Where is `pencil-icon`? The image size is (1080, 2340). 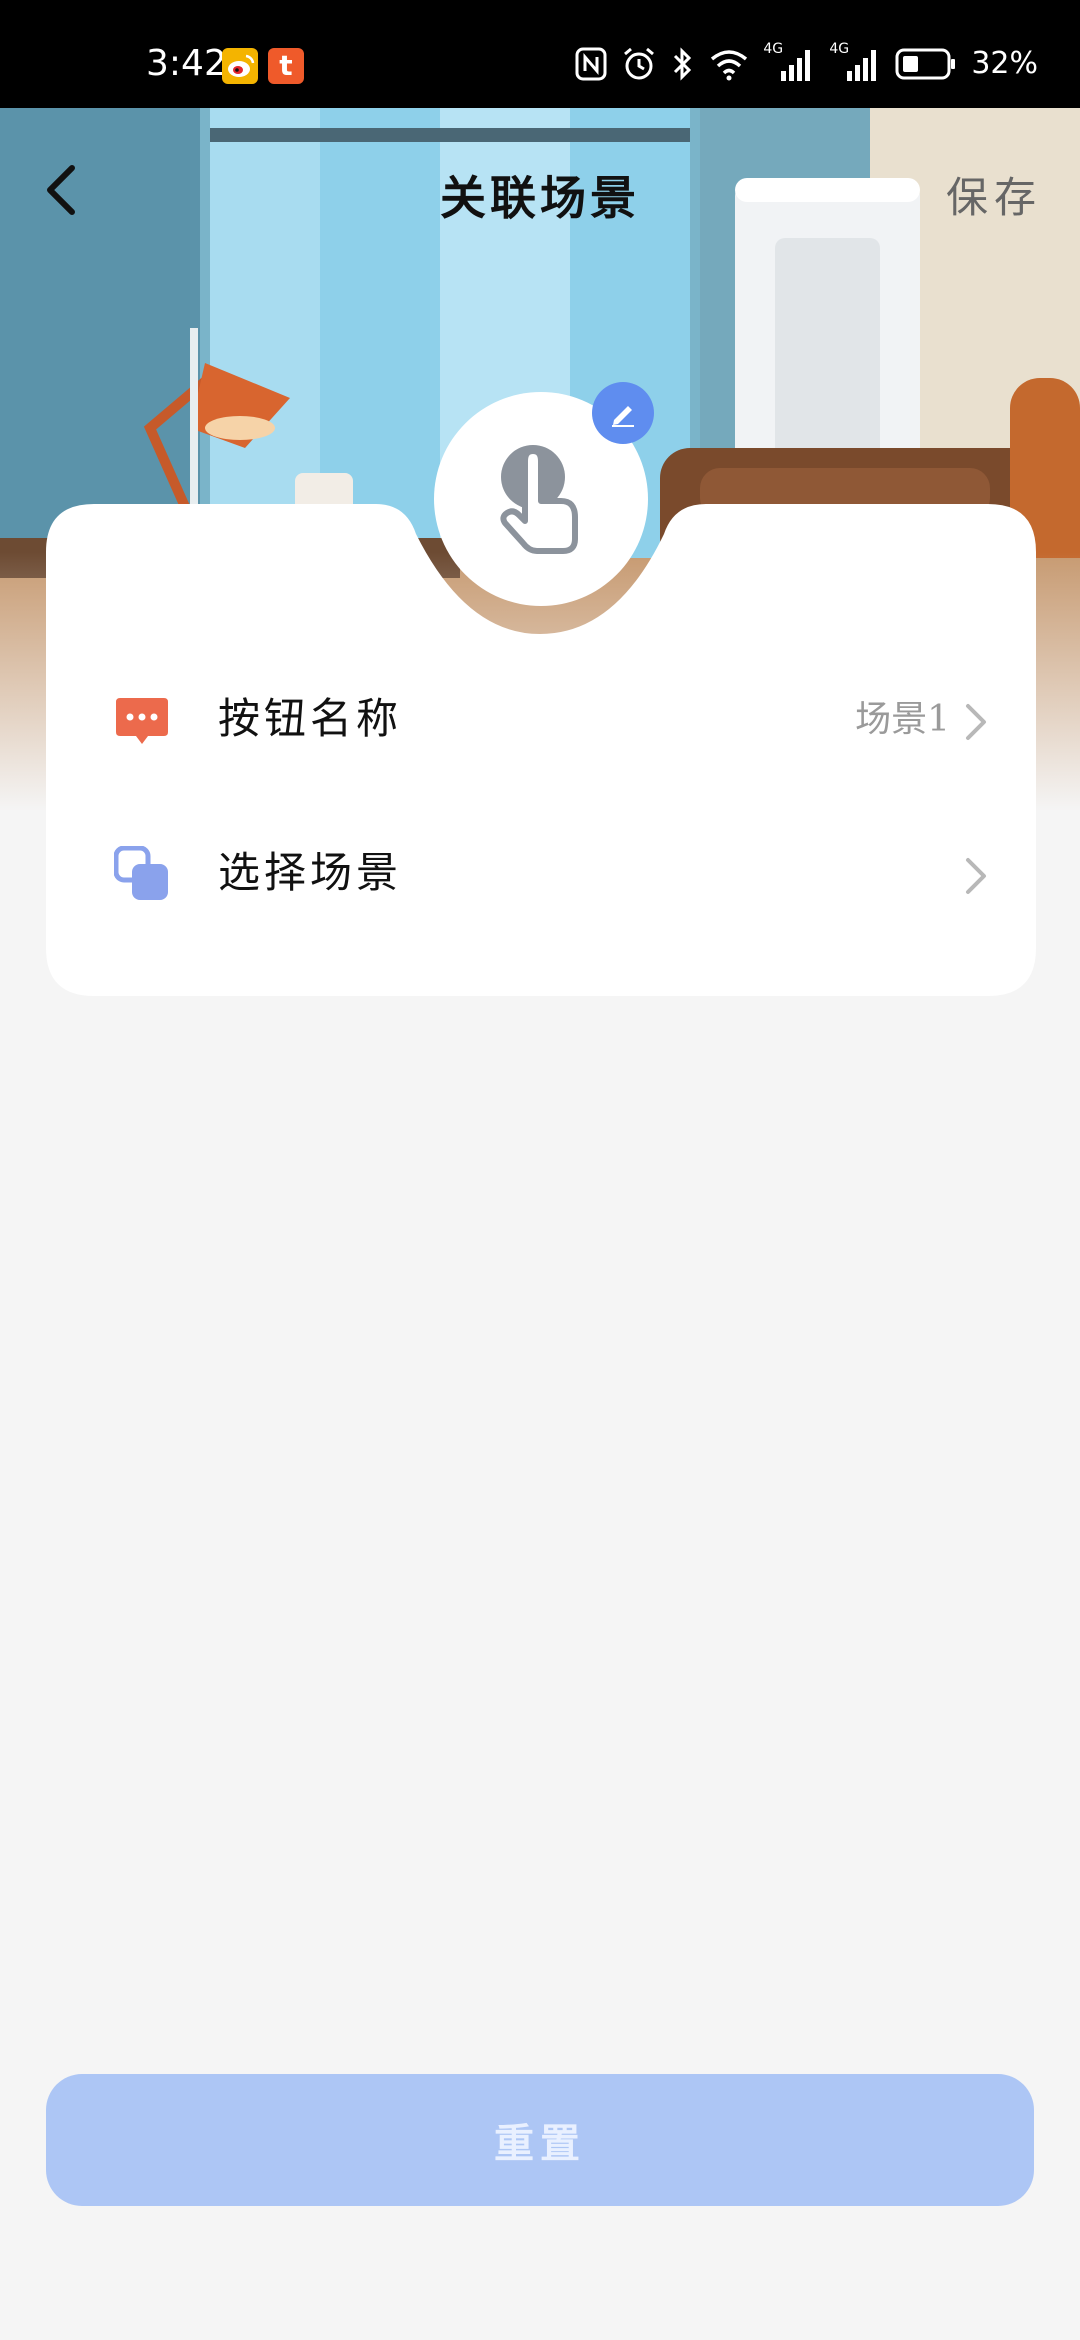
pencil-icon is located at coordinates (623, 416).